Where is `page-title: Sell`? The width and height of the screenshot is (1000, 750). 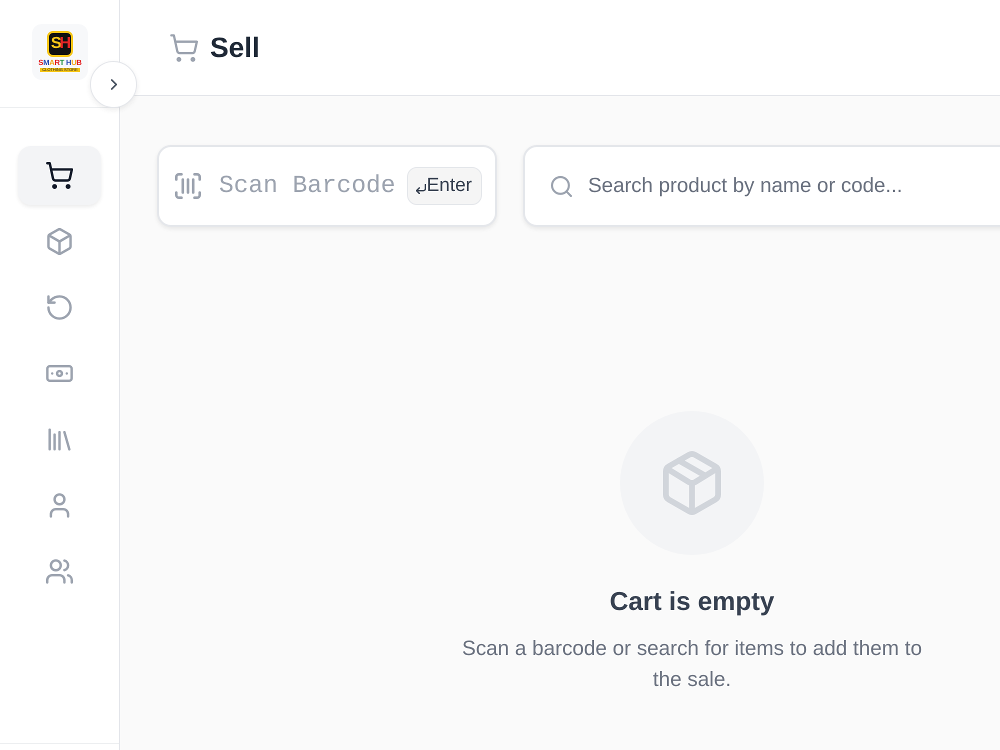
page-title: Sell is located at coordinates (235, 48).